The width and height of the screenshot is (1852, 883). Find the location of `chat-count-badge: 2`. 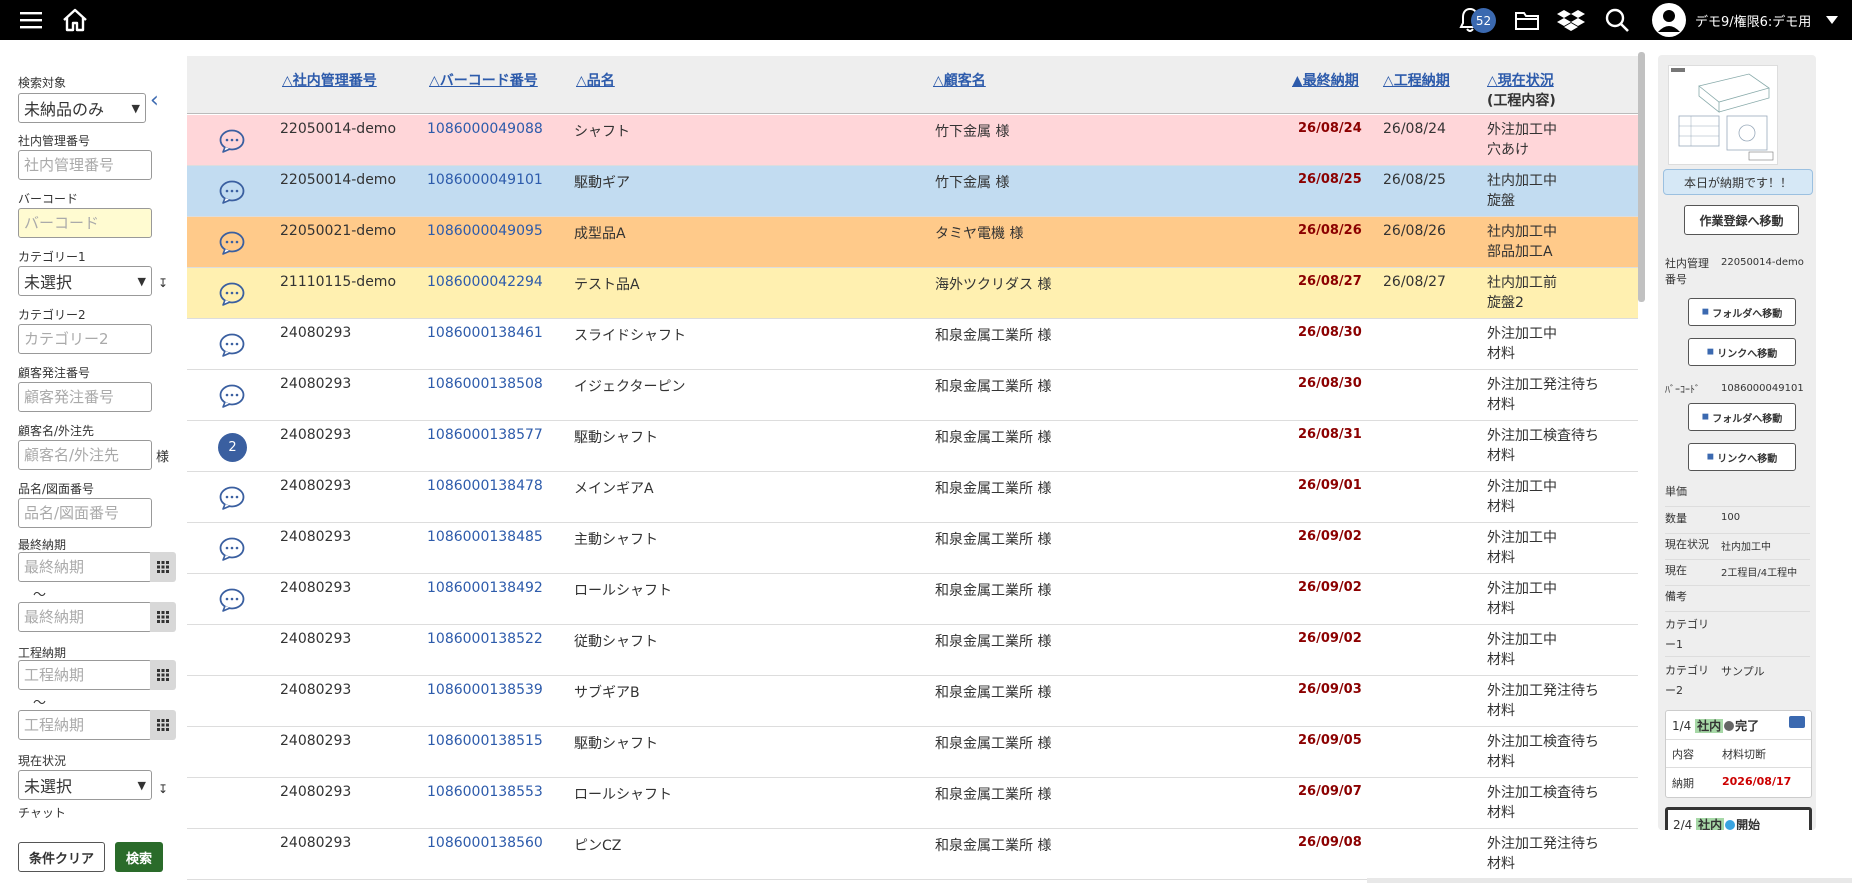

chat-count-badge: 2 is located at coordinates (232, 447).